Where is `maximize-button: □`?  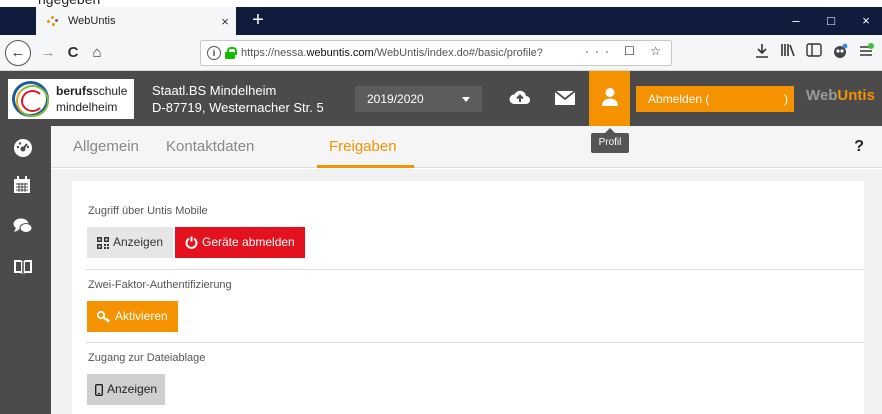
maximize-button: □ is located at coordinates (831, 21).